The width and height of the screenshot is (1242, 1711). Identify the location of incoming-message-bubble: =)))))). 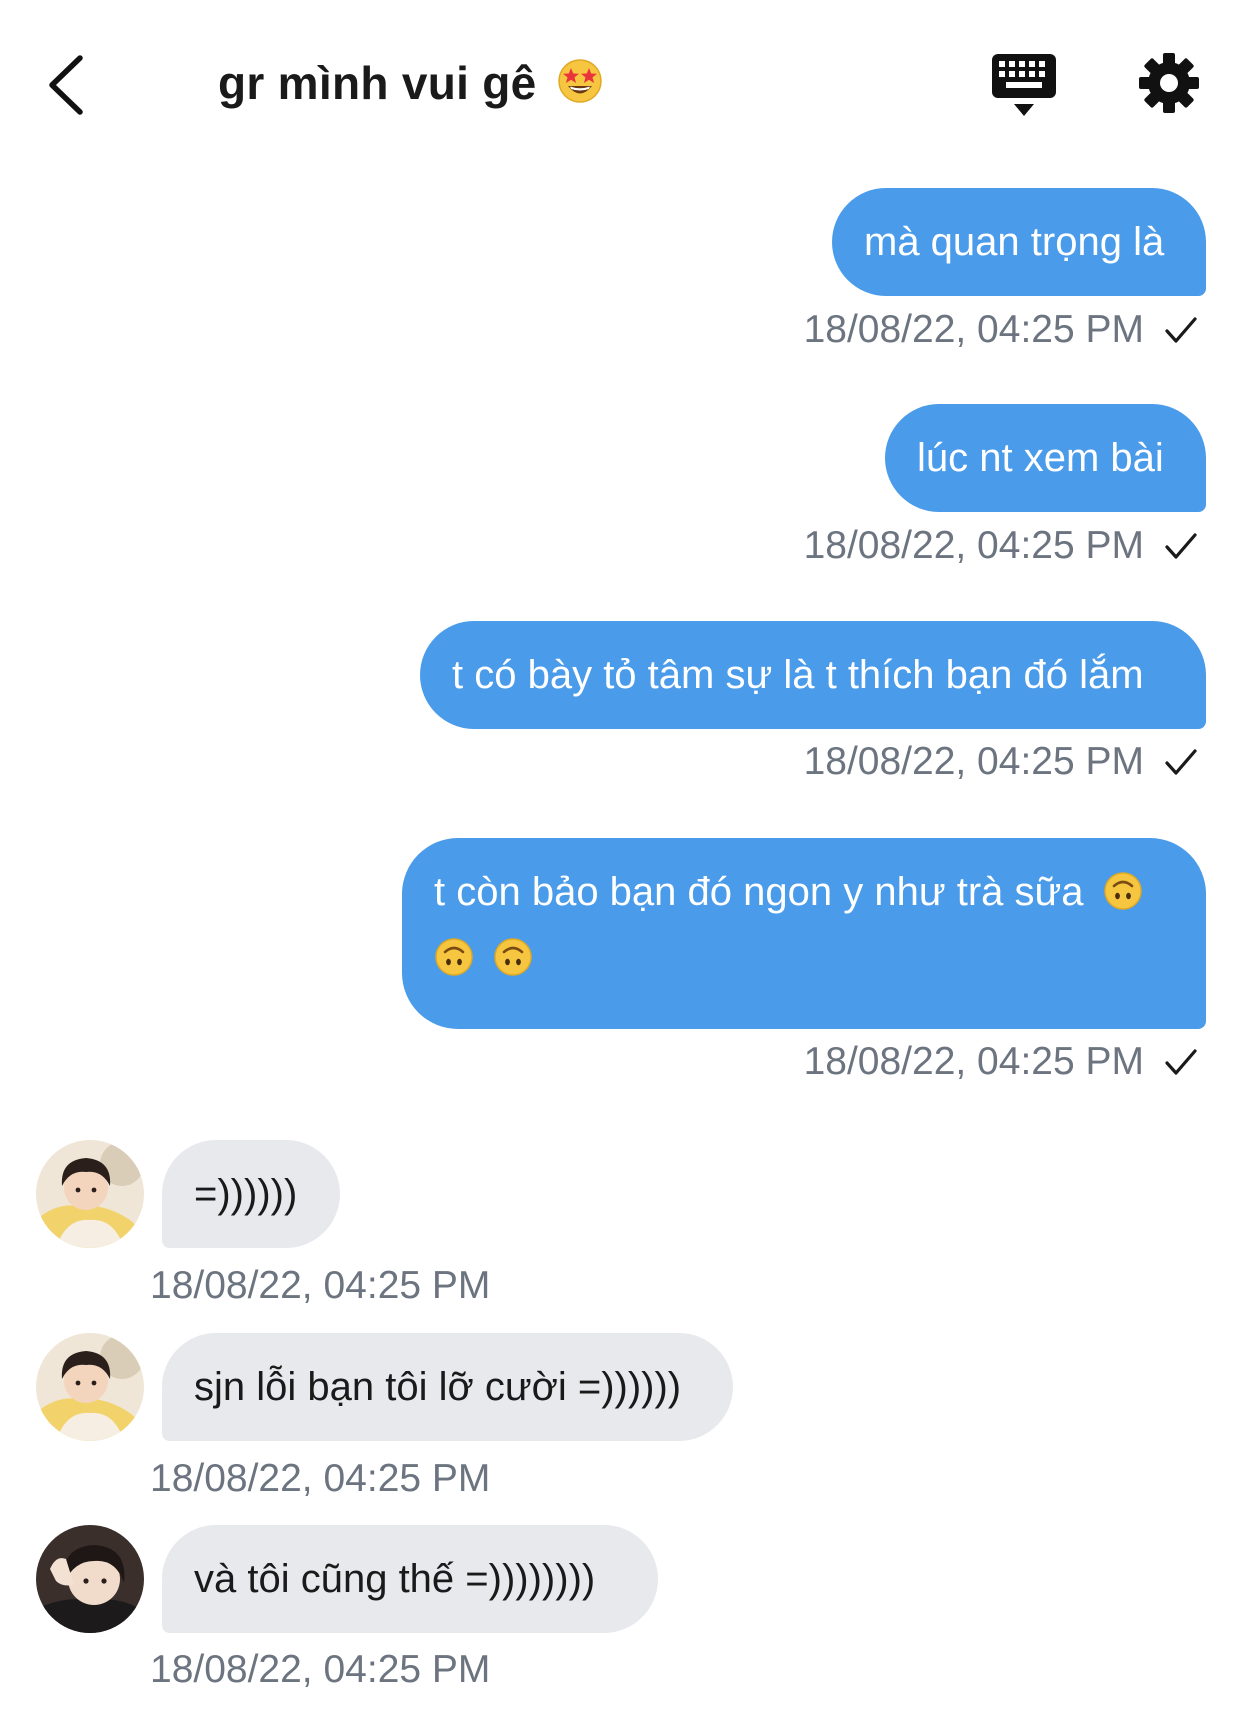
(251, 1194).